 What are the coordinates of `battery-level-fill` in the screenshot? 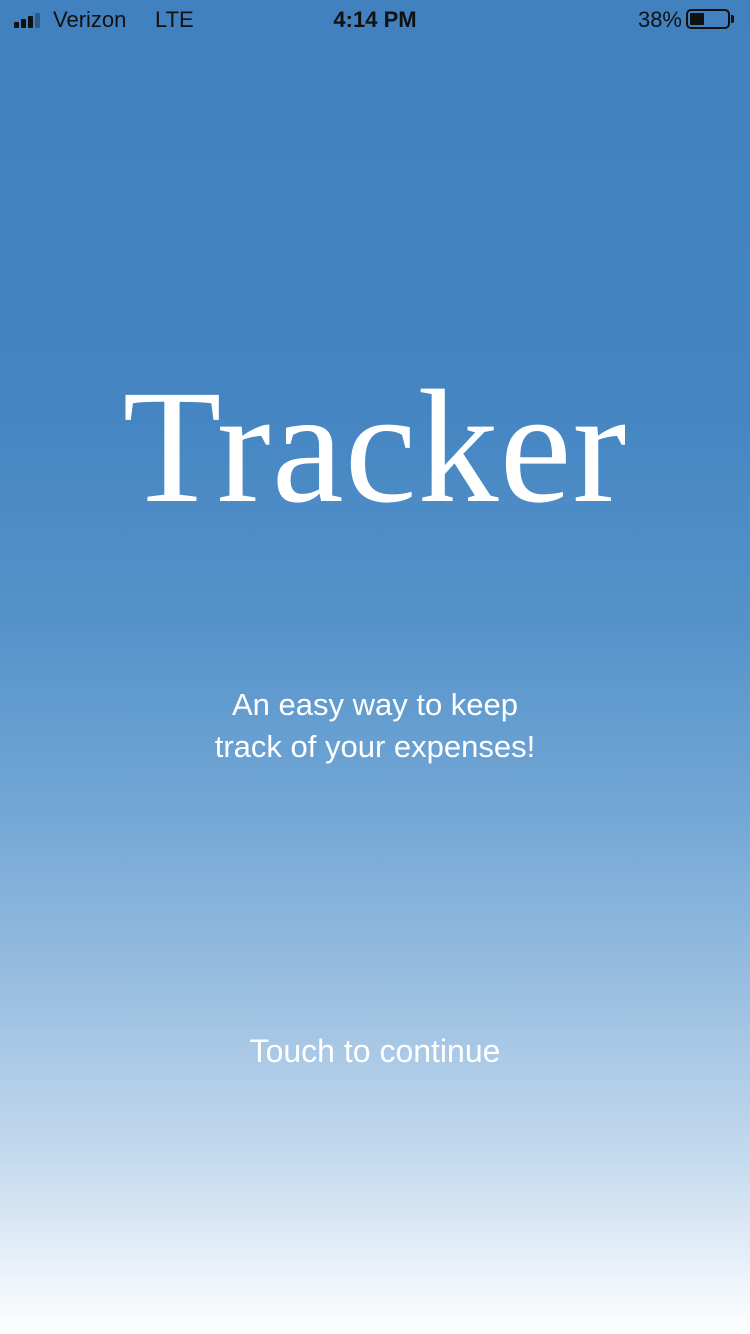 It's located at (697, 19).